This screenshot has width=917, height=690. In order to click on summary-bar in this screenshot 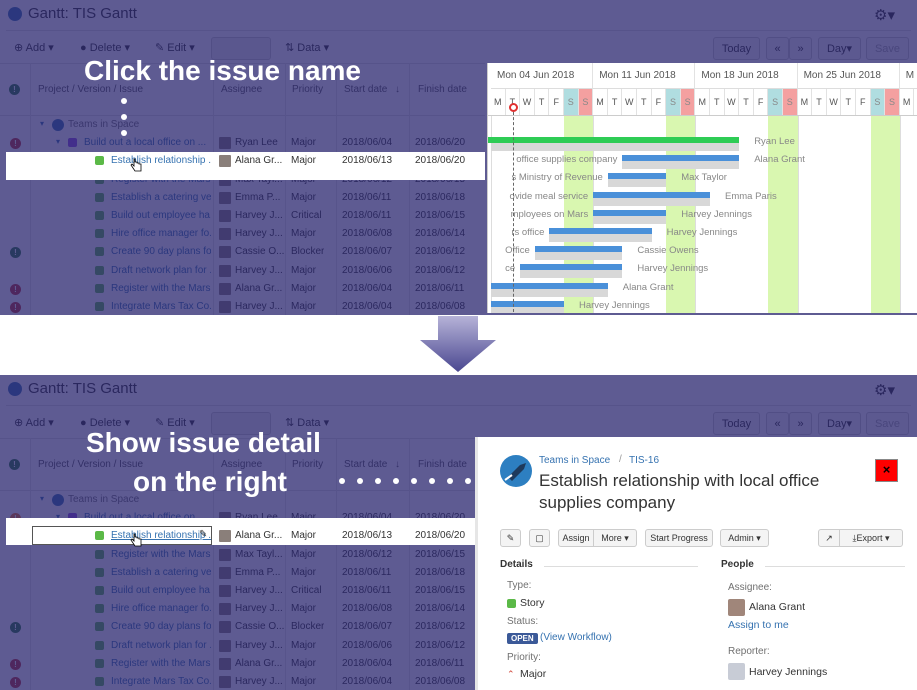, I will do `click(614, 140)`.